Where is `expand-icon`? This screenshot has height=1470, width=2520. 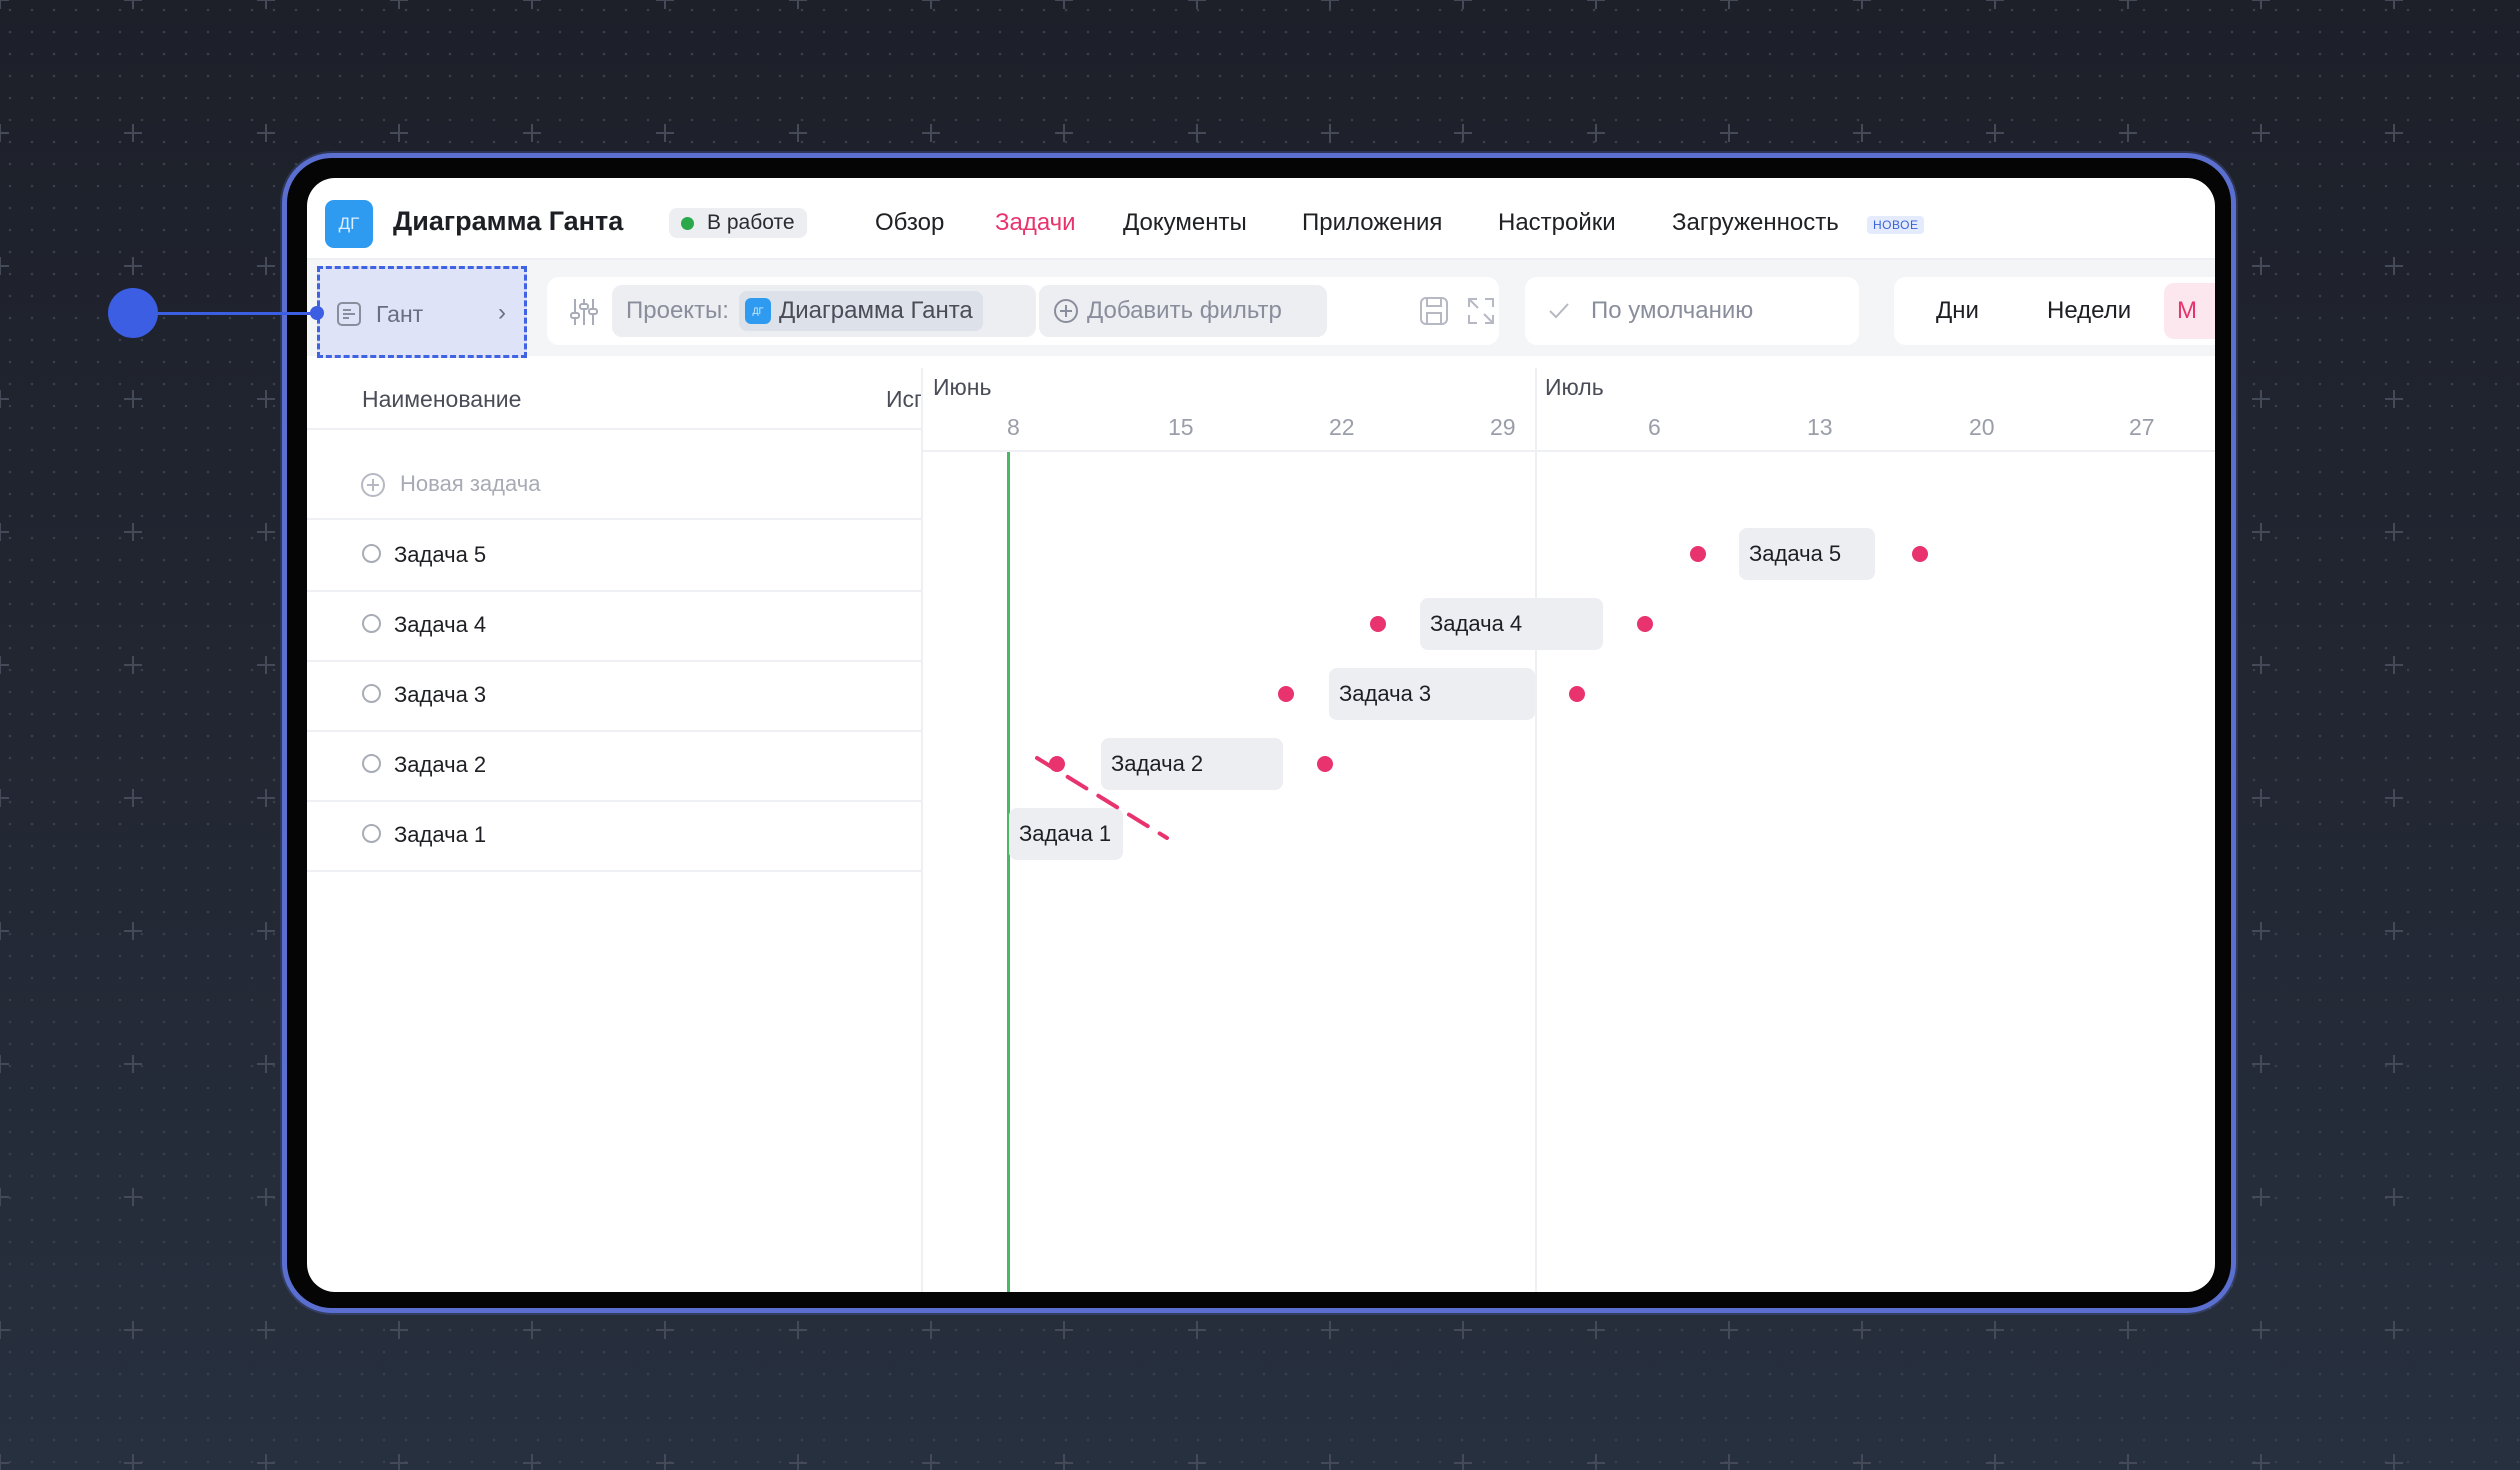 expand-icon is located at coordinates (1481, 311).